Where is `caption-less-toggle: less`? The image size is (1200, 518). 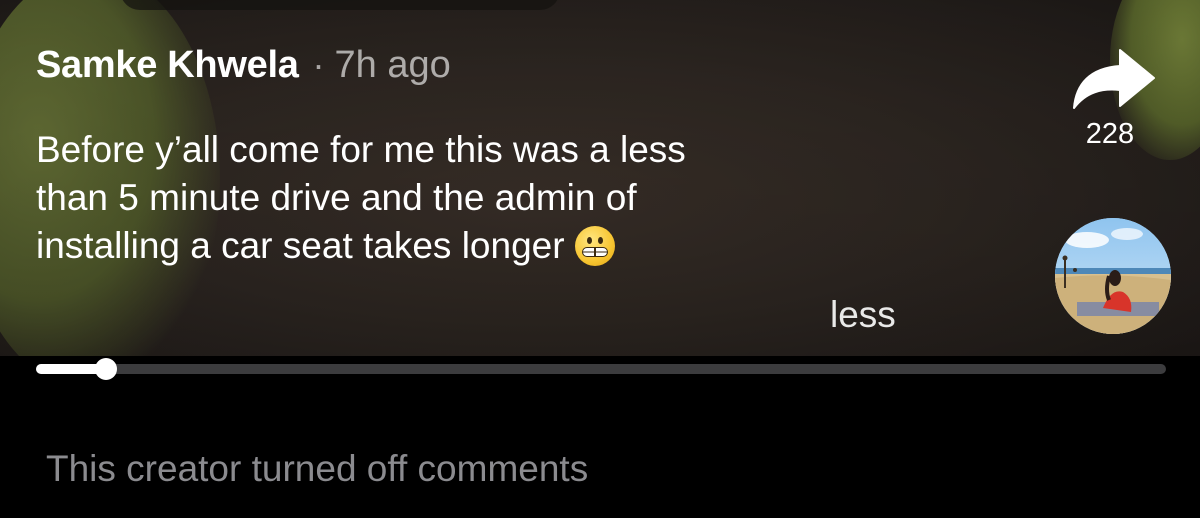 caption-less-toggle: less is located at coordinates (863, 315).